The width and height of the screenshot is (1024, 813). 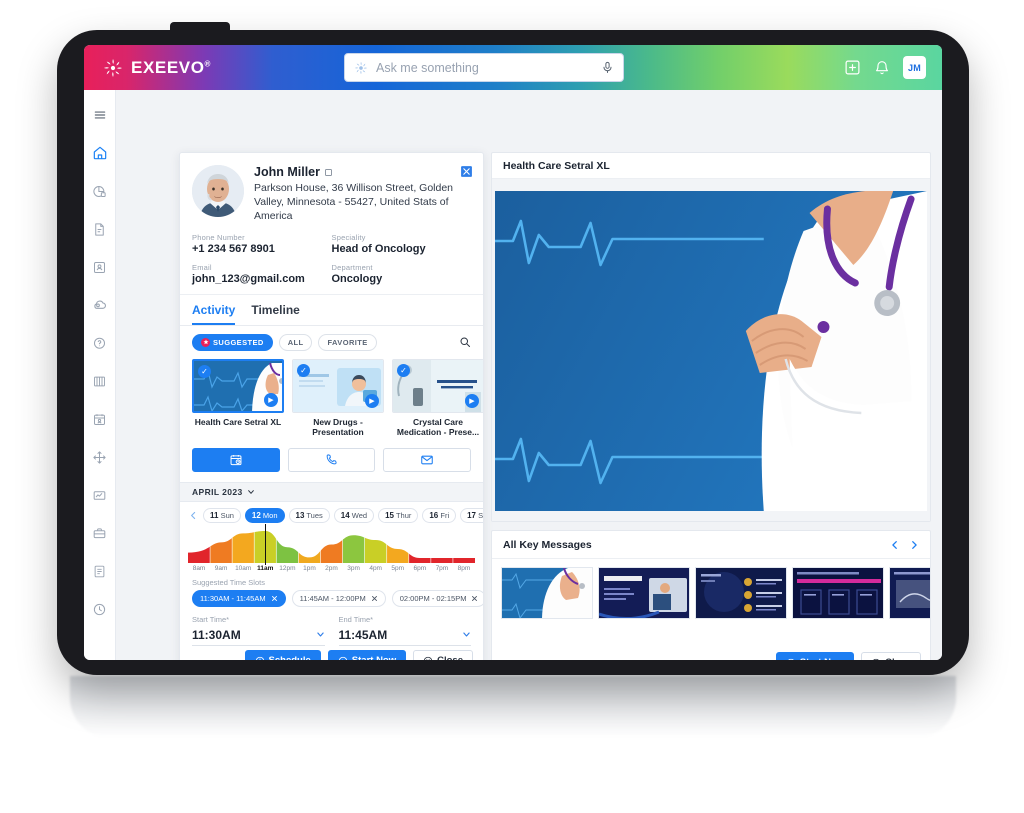 What do you see at coordinates (238, 398) in the screenshot?
I see `content-card: ✓ ▶ Health Care Setral XL` at bounding box center [238, 398].